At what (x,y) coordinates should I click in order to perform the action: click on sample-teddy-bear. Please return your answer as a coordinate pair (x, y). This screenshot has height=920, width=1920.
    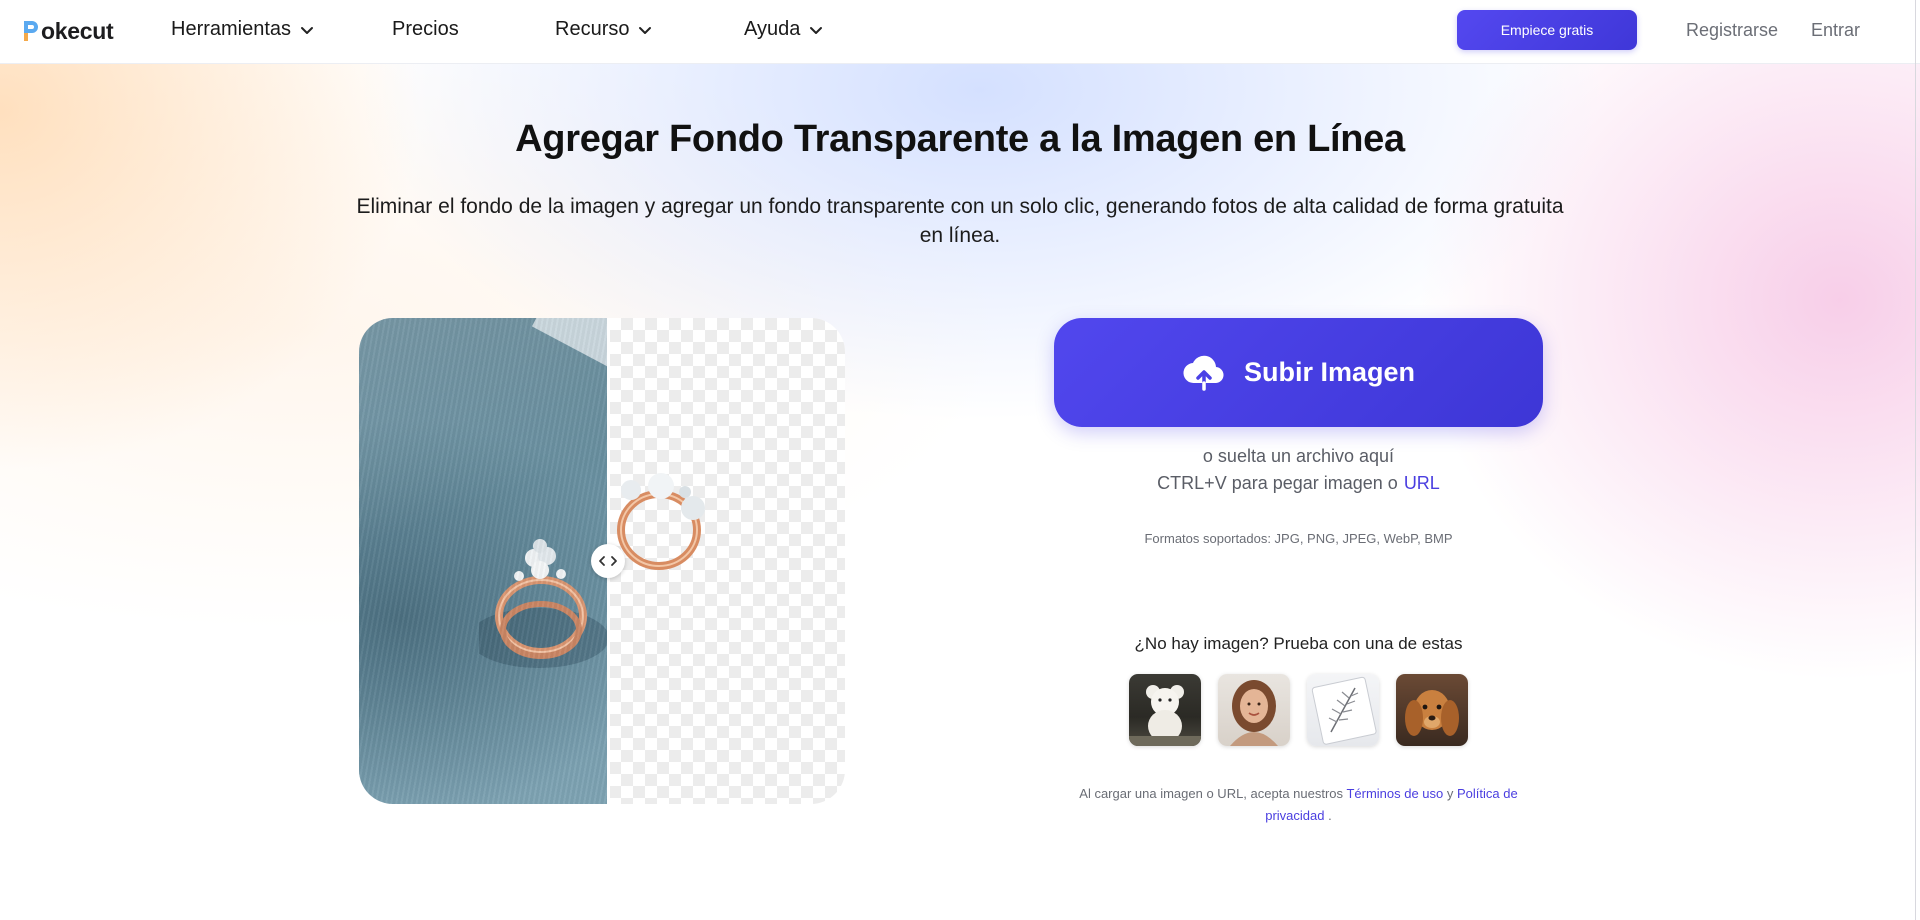
    Looking at the image, I should click on (1165, 710).